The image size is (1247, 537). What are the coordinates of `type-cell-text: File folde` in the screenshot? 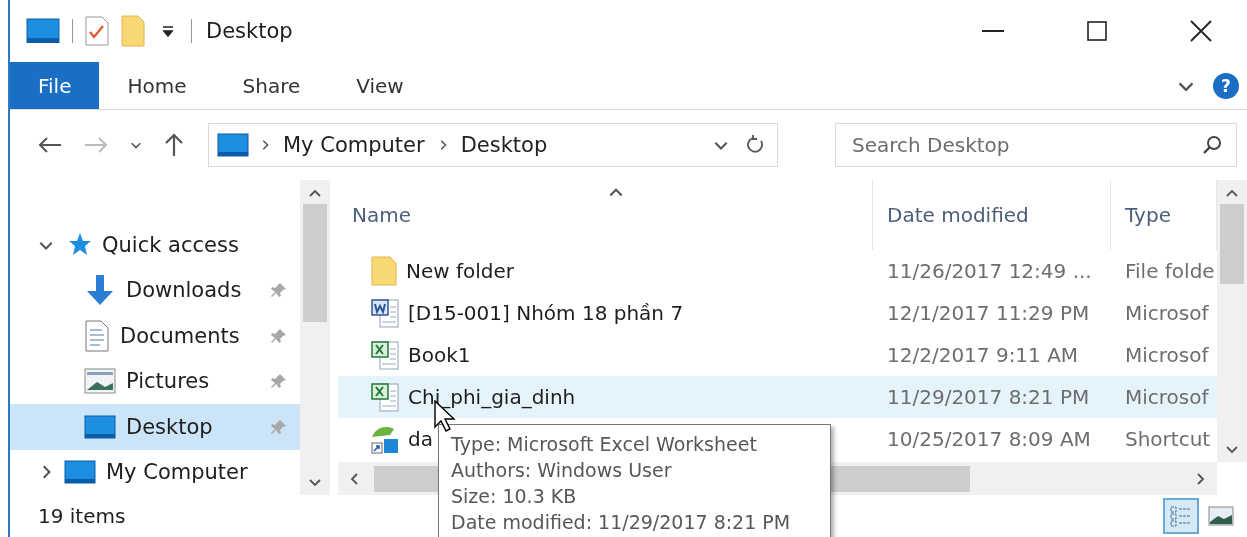 It's located at (1170, 271).